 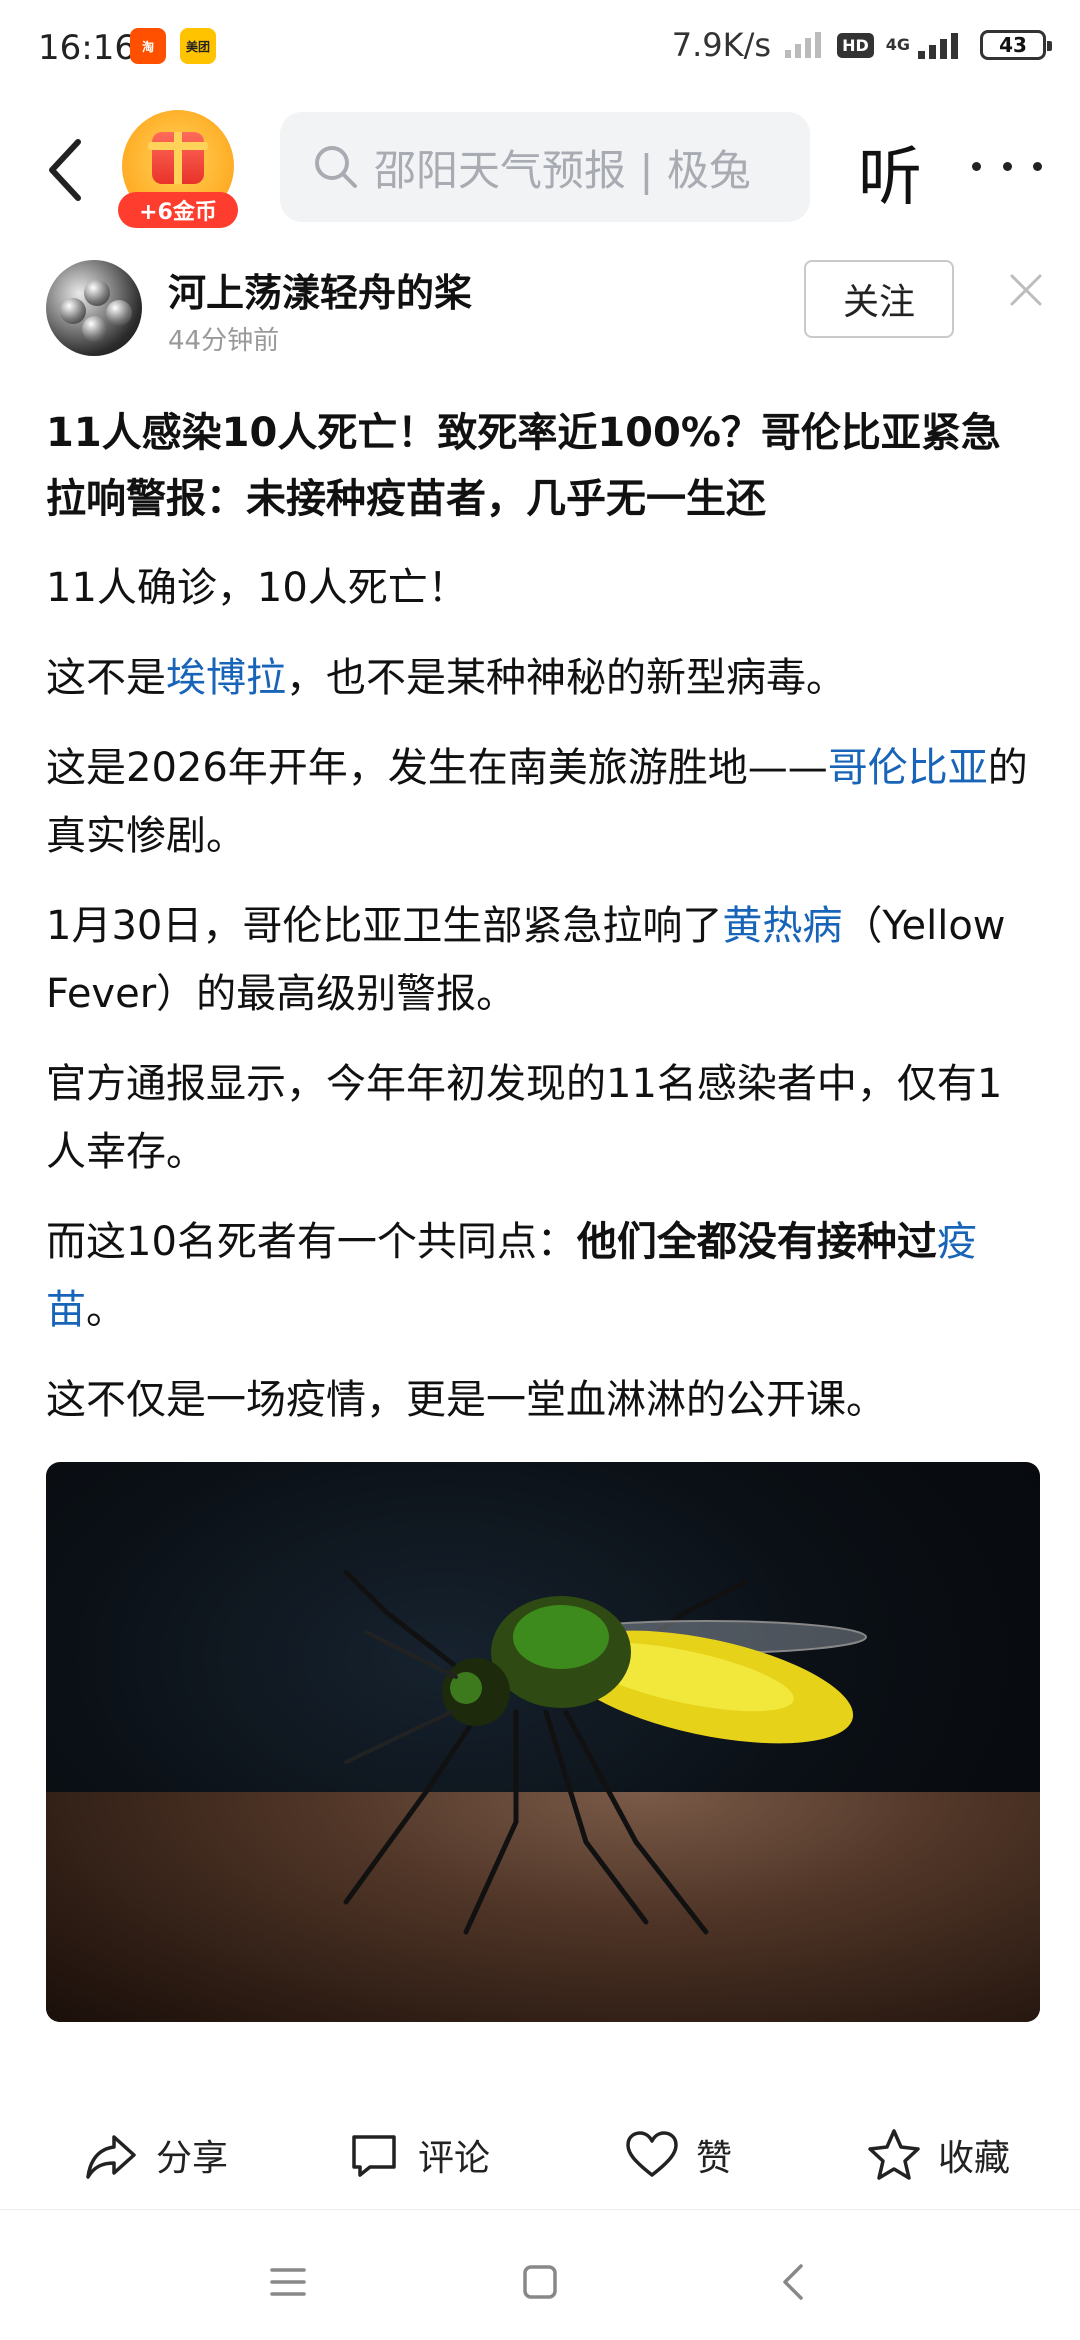 I want to click on follow-button: 关注, so click(x=879, y=299).